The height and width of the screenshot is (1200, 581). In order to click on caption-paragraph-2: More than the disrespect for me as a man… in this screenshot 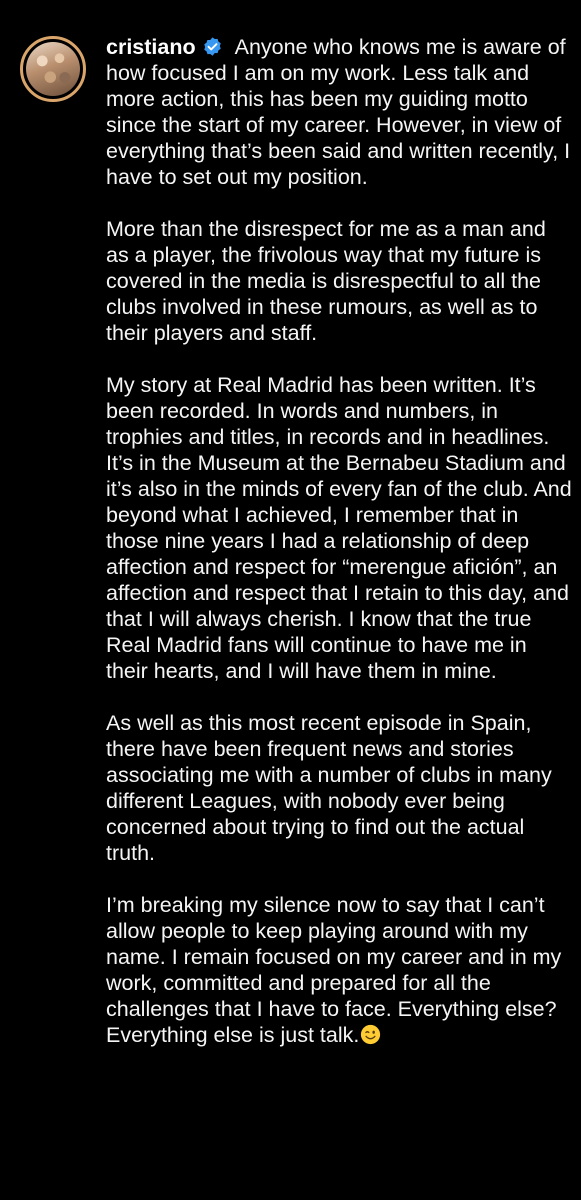, I will do `click(326, 281)`.